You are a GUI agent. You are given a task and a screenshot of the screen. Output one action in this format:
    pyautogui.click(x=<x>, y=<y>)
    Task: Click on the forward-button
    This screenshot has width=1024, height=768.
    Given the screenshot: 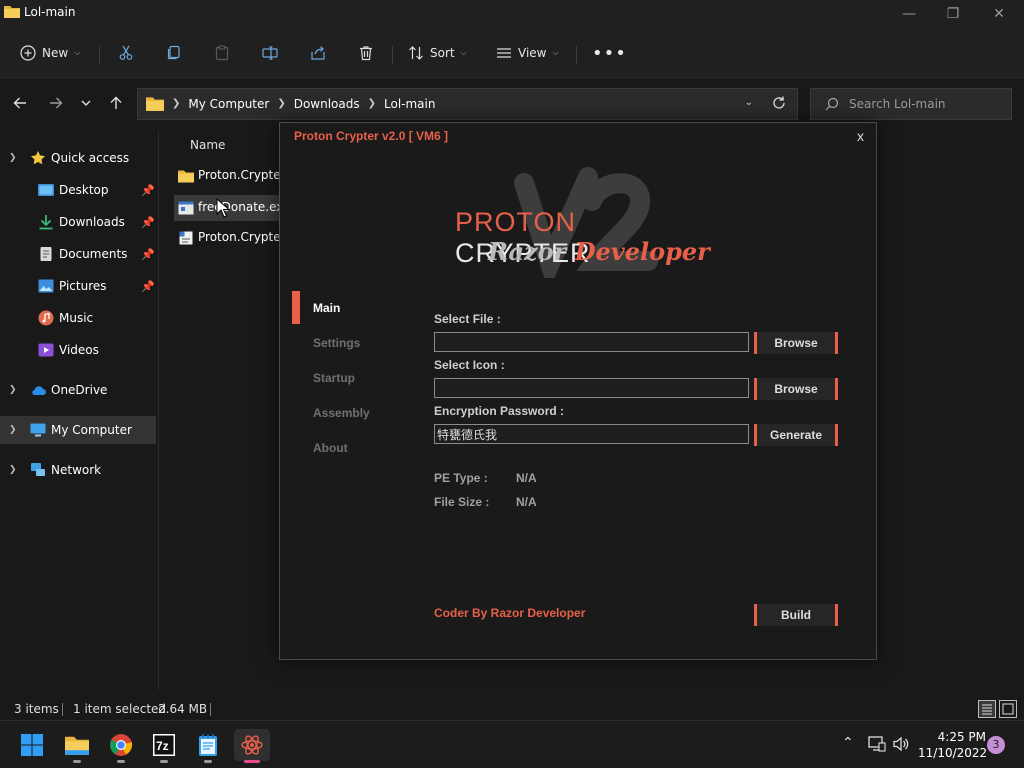 What is the action you would take?
    pyautogui.click(x=56, y=103)
    